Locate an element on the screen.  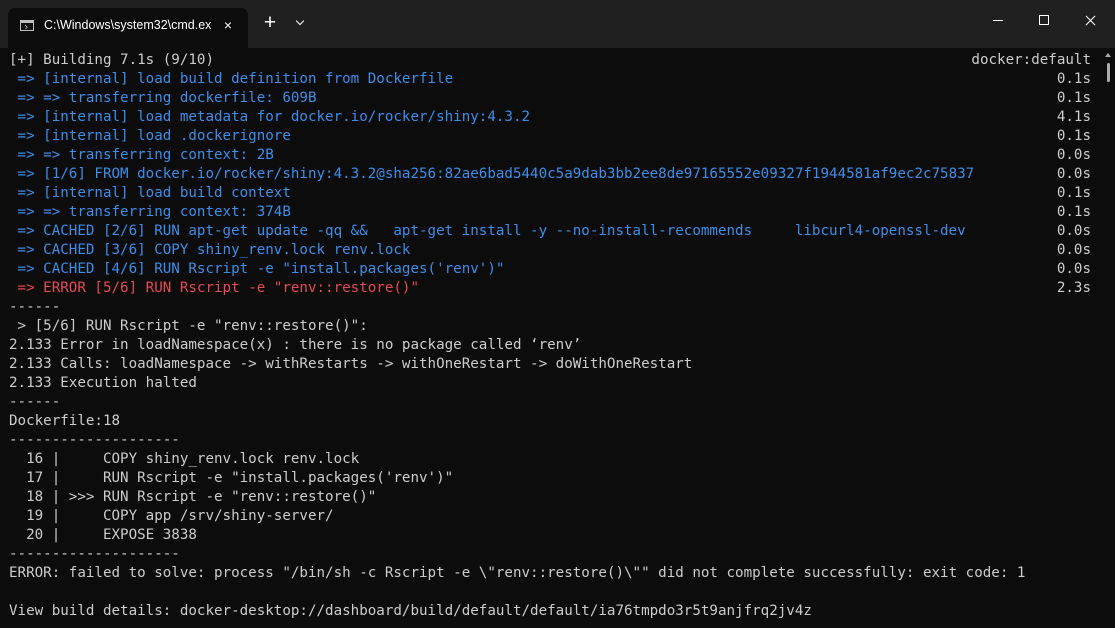
cmd-icon is located at coordinates (27, 25).